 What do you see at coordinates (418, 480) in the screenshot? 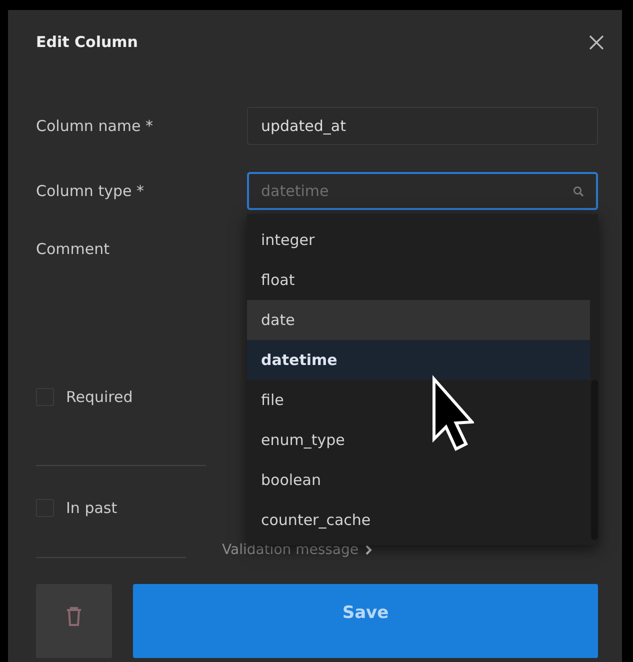
I see `type-option: boolean` at bounding box center [418, 480].